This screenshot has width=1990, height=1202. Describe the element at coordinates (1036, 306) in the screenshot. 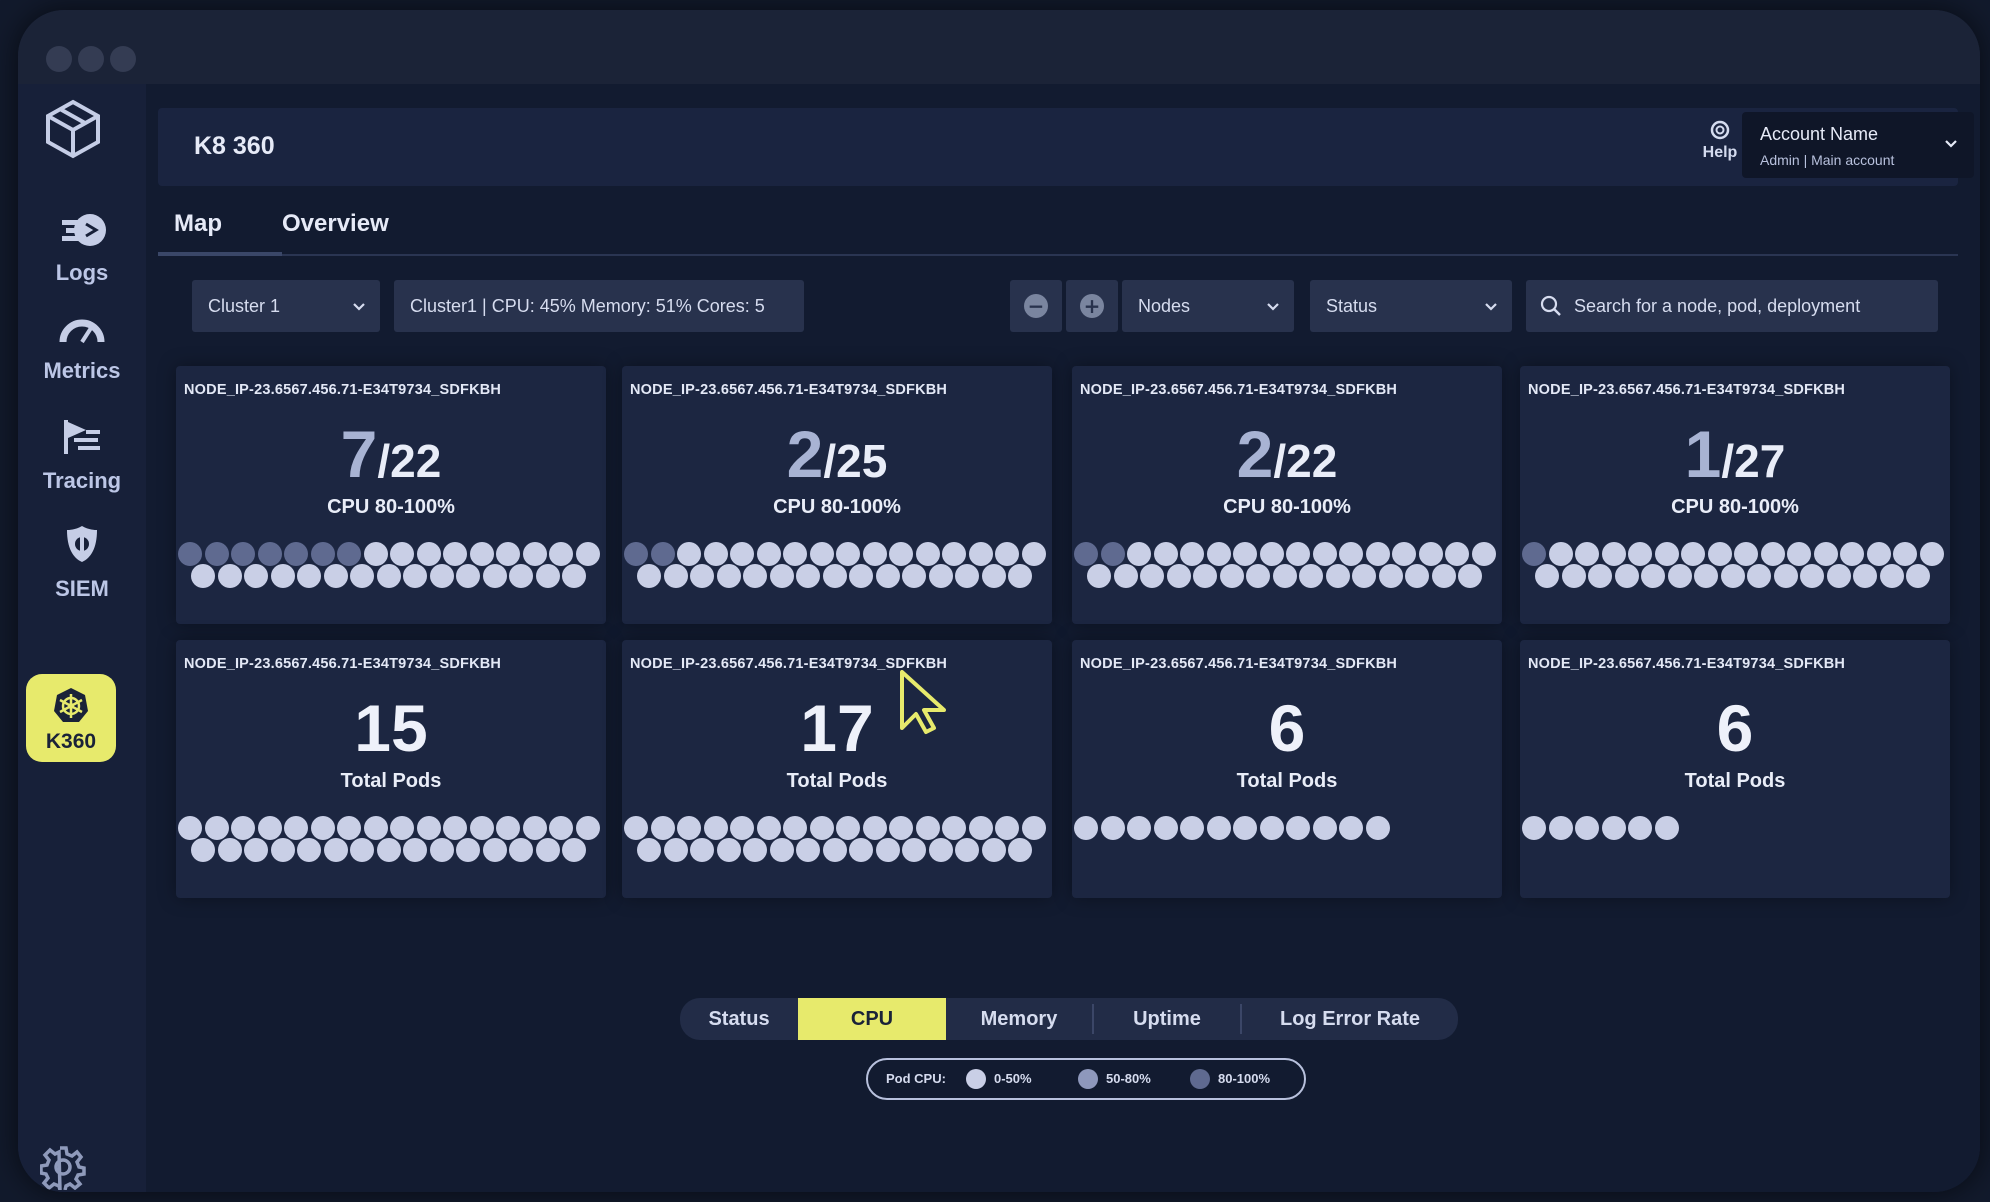

I see `zoom-out-button: −` at that location.